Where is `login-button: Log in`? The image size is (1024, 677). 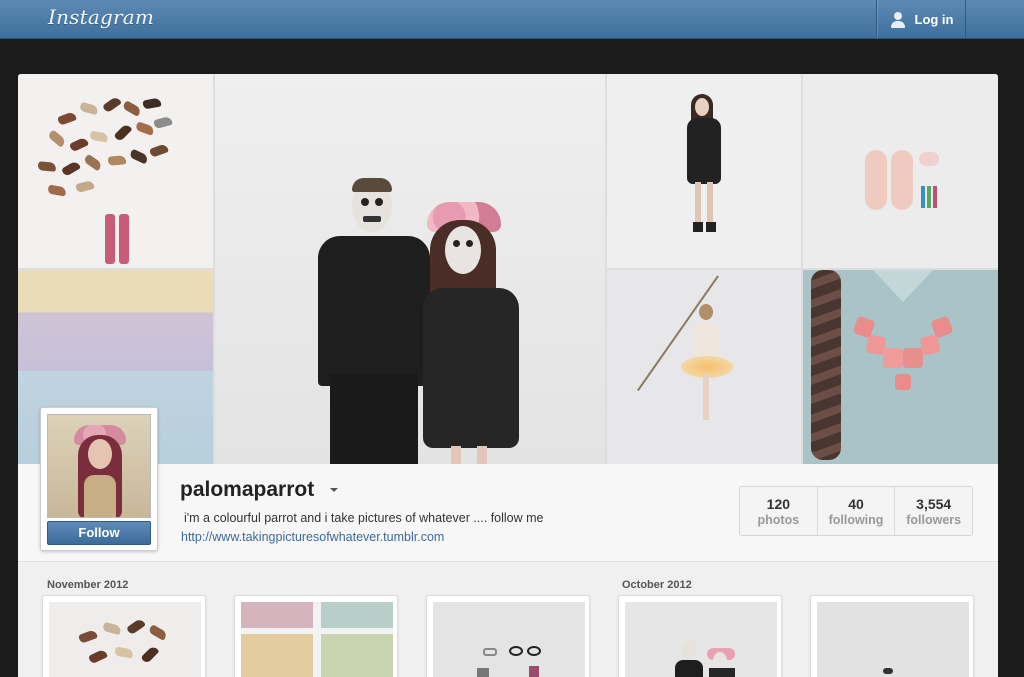 login-button: Log in is located at coordinates (921, 19).